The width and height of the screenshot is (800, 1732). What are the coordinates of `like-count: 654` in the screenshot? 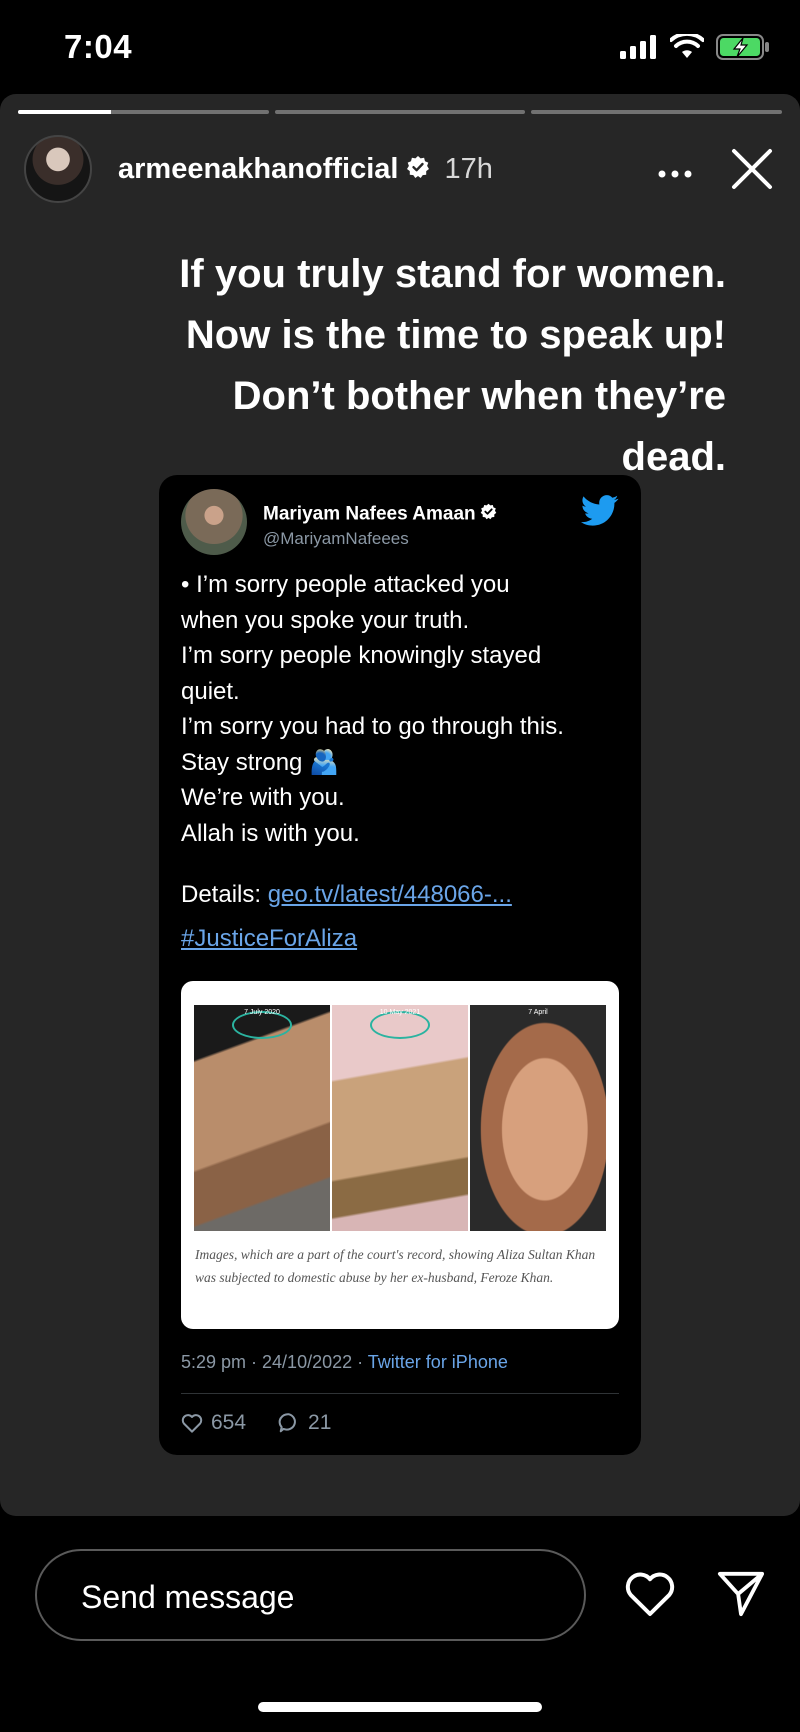 It's located at (229, 1422).